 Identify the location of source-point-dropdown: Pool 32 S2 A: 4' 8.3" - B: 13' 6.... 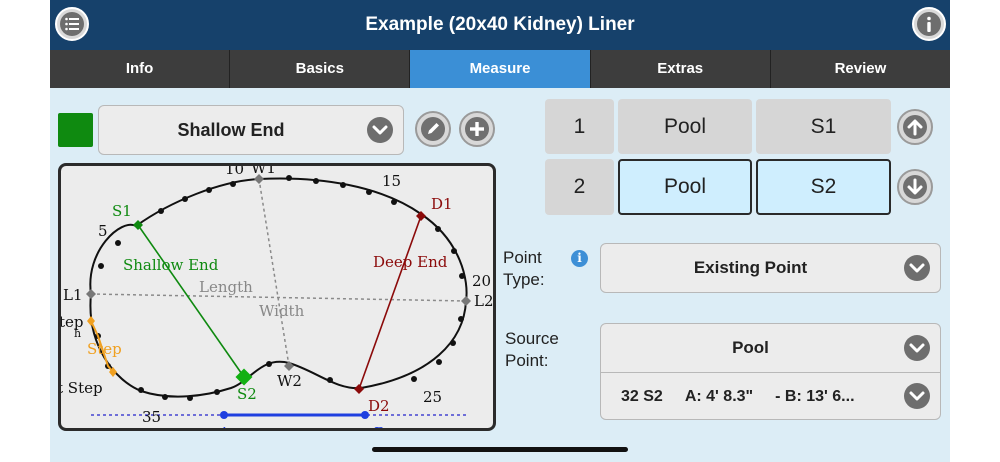
(770, 371).